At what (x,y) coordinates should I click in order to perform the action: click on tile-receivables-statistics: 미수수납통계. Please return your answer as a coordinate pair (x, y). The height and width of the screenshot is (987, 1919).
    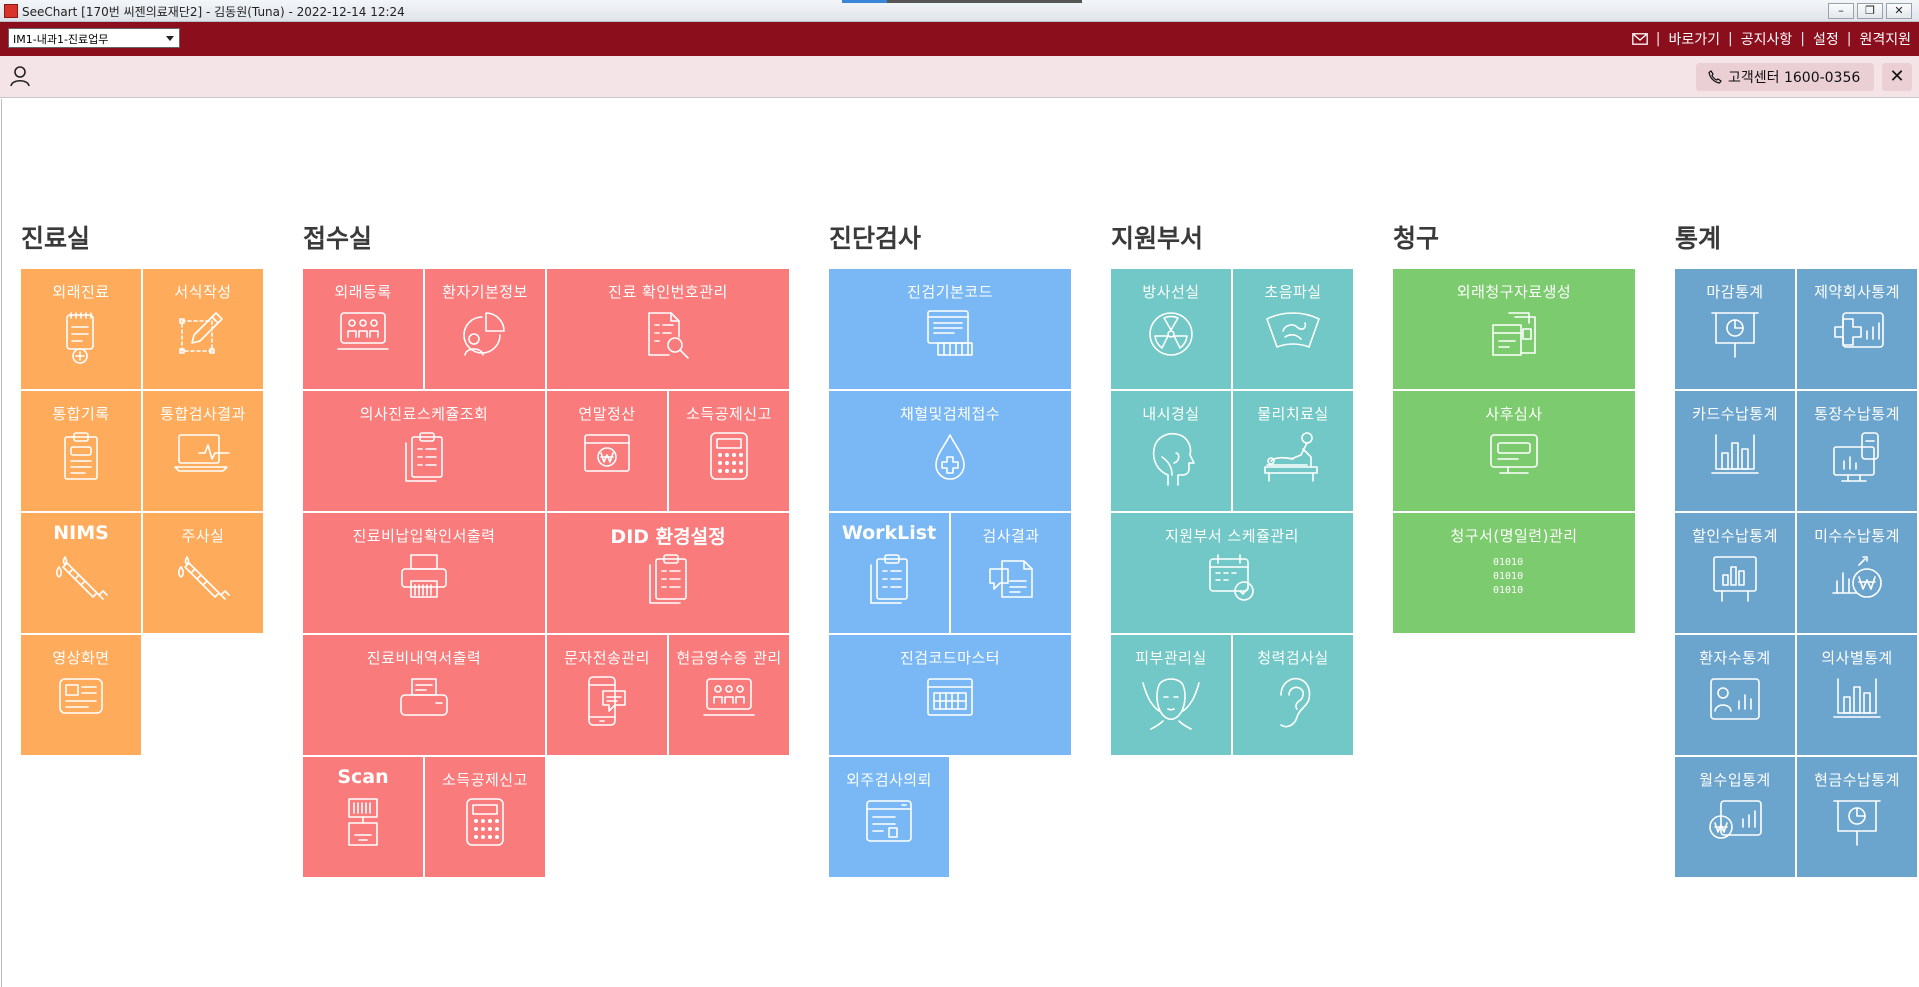
    Looking at the image, I should click on (1857, 573).